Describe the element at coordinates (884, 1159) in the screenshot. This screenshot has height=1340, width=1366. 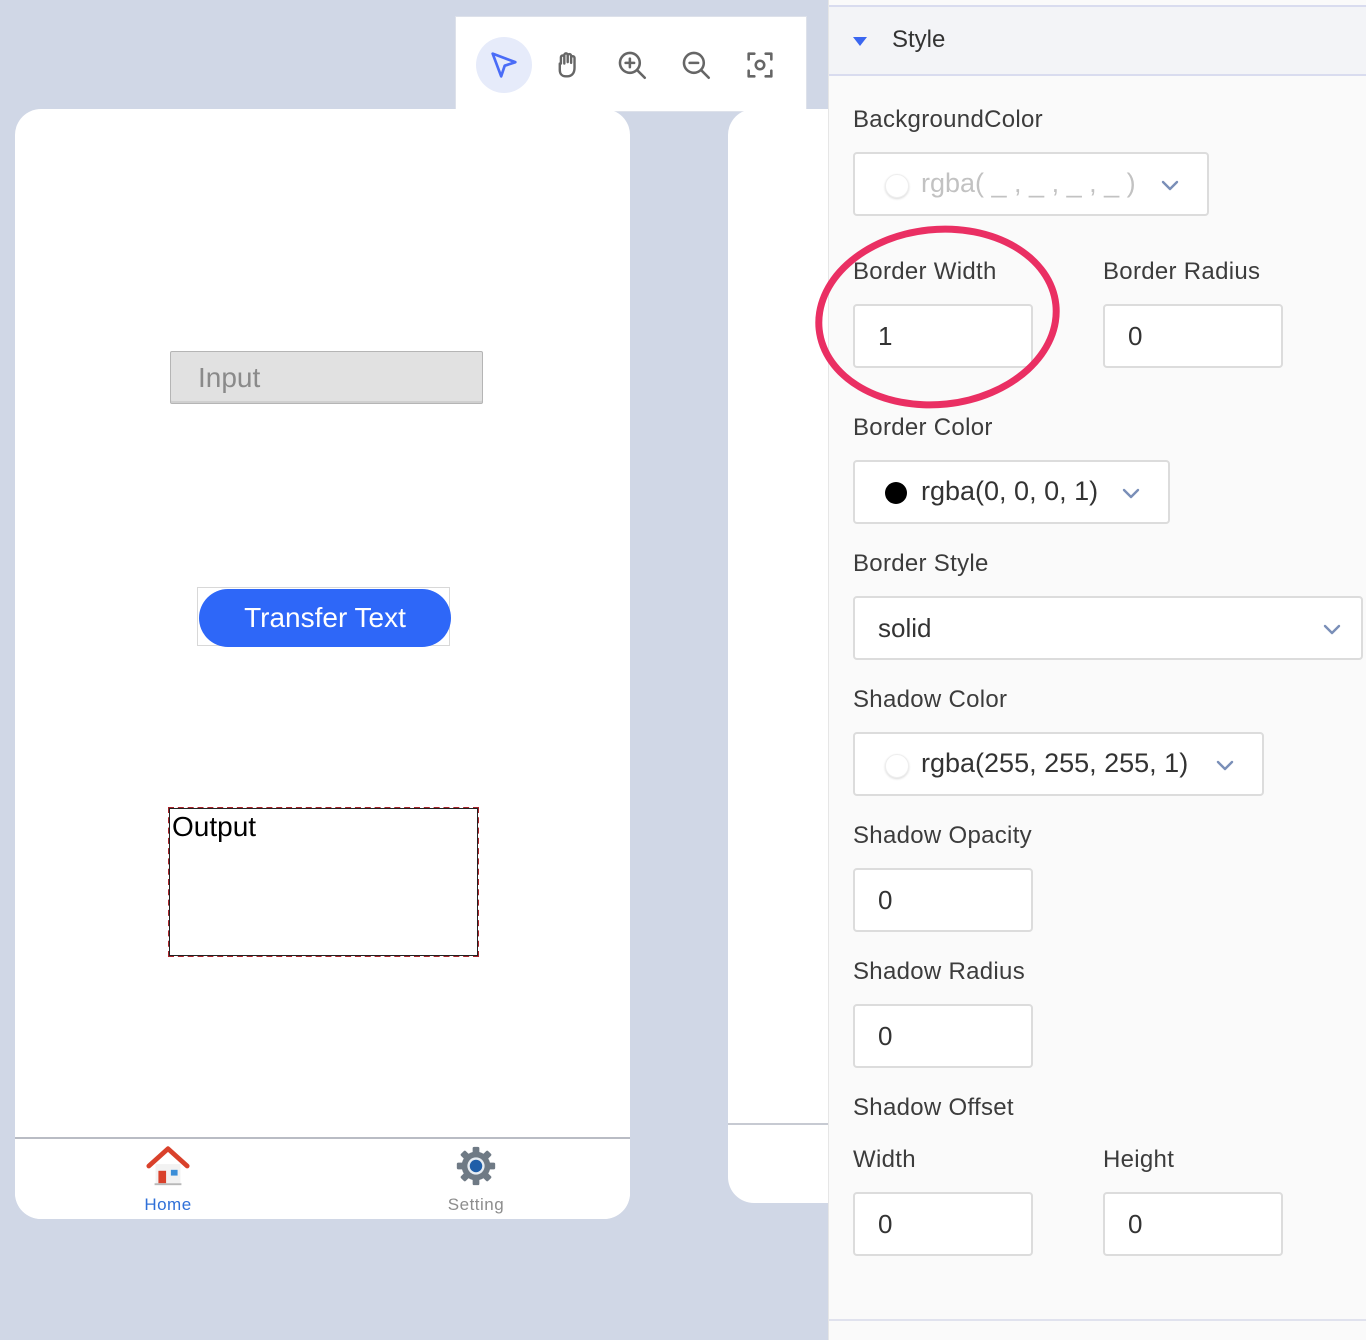
I see `shadow-offset-width-label: Width` at that location.